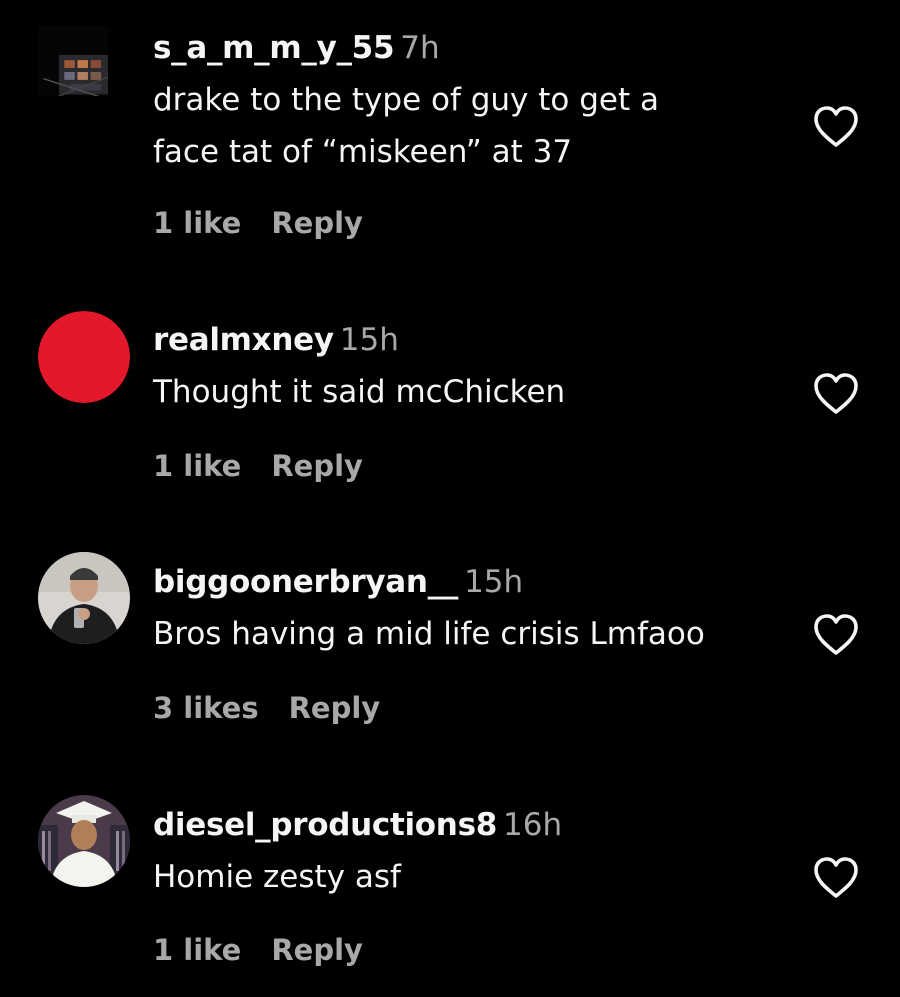 The height and width of the screenshot is (997, 900). Describe the element at coordinates (243, 340) in the screenshot. I see `username: realmxney` at that location.